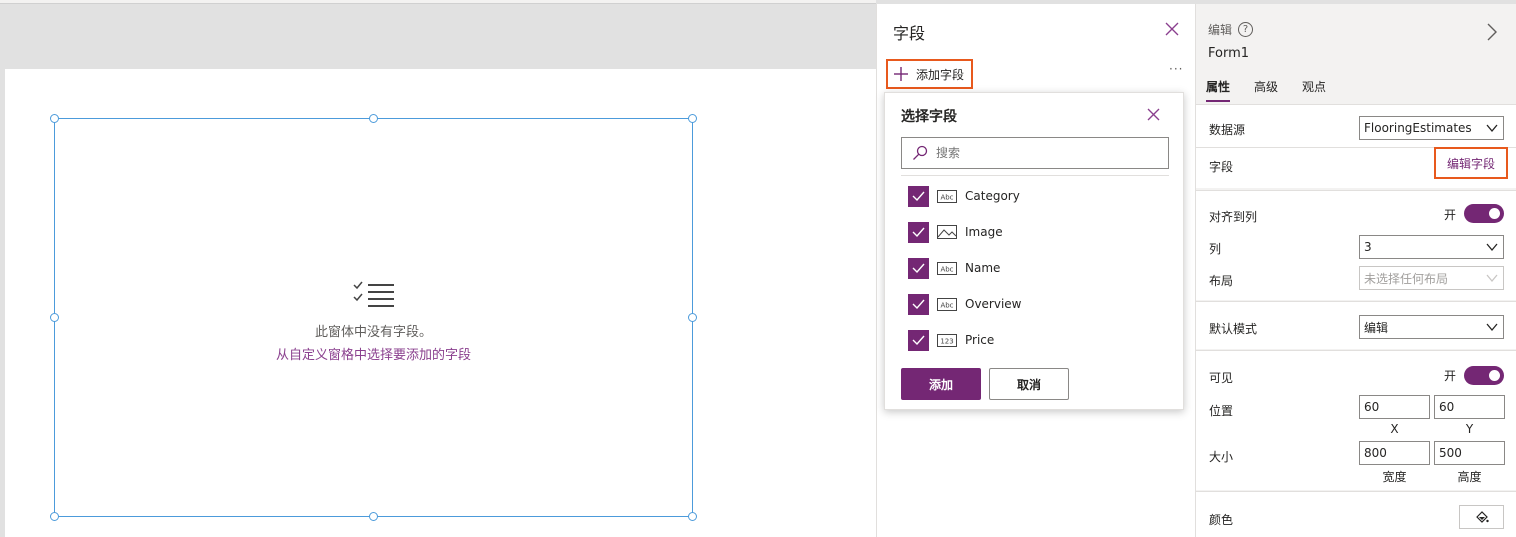  Describe the element at coordinates (1221, 411) in the screenshot. I see `position-label: 位置` at that location.